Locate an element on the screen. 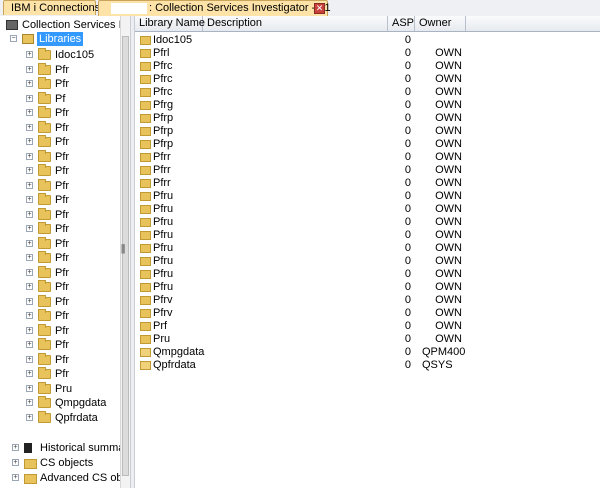 Image resolution: width=600 pixels, height=488 pixels. table-row: Qmpgdata 0 QPM400 is located at coordinates (367, 352).